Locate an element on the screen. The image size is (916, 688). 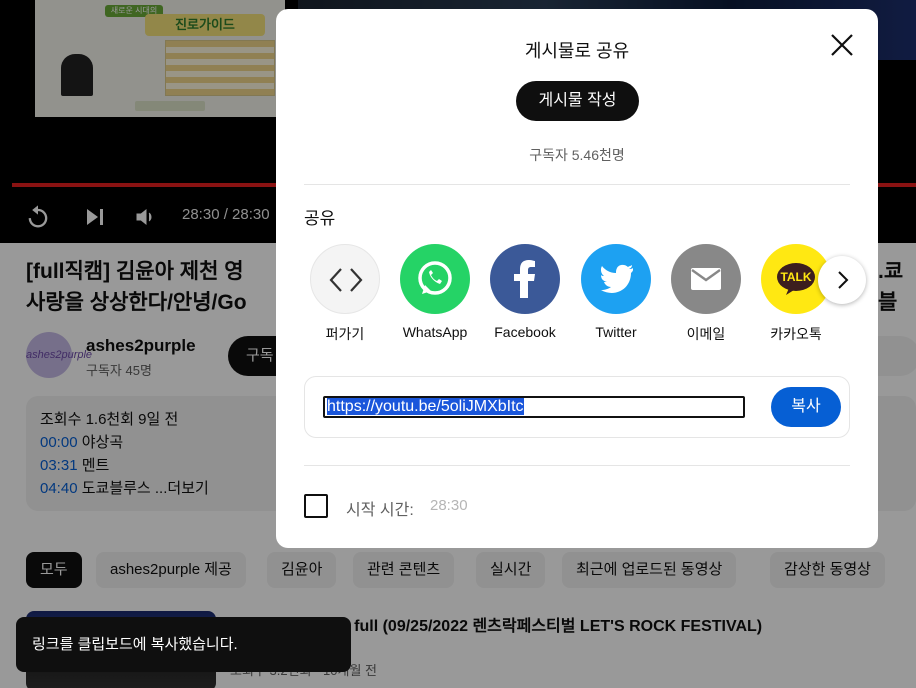
share-facebook: Facebook is located at coordinates (525, 292).